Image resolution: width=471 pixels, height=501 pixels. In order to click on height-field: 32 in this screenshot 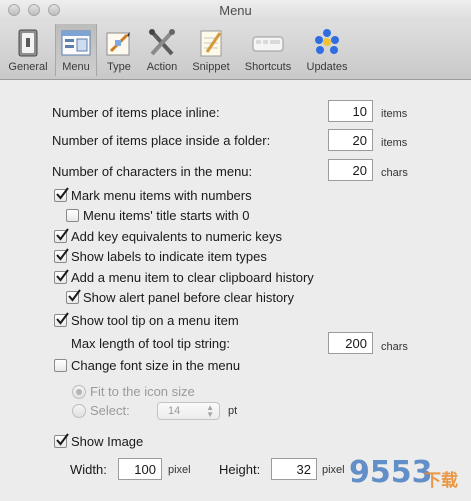, I will do `click(294, 469)`.